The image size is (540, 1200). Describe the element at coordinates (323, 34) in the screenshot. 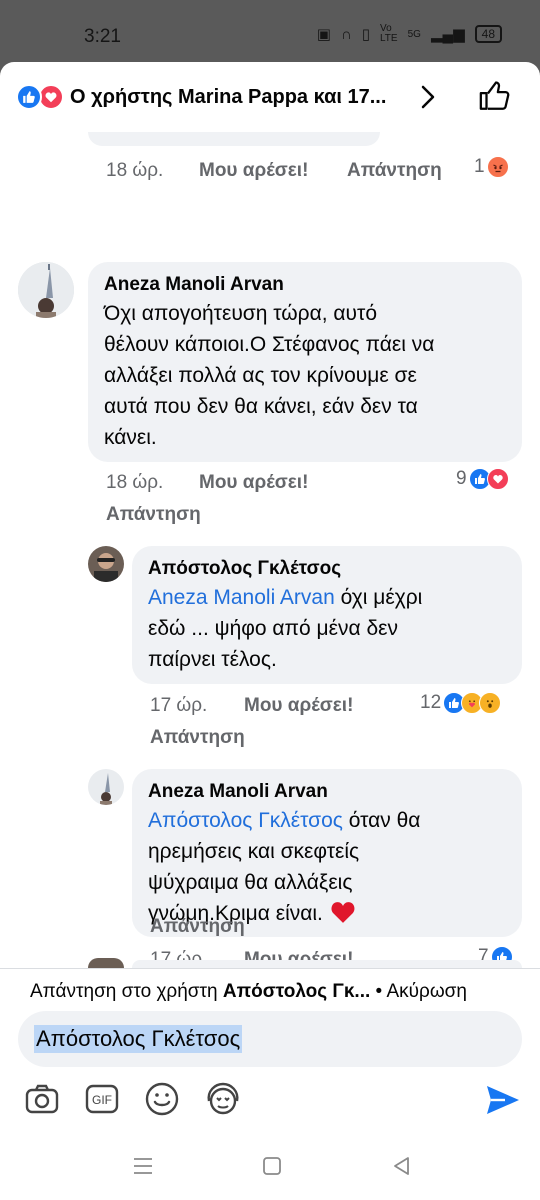

I see `nfc-icon: ▣` at that location.